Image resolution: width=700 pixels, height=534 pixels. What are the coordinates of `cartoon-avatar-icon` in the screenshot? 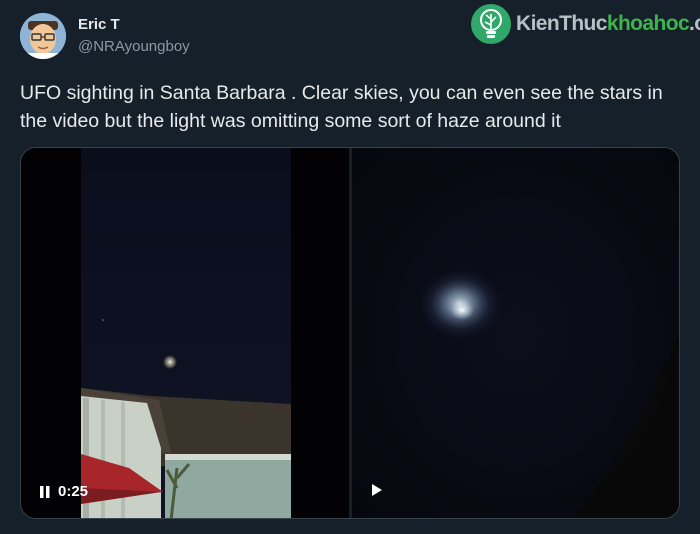 It's located at (43, 36).